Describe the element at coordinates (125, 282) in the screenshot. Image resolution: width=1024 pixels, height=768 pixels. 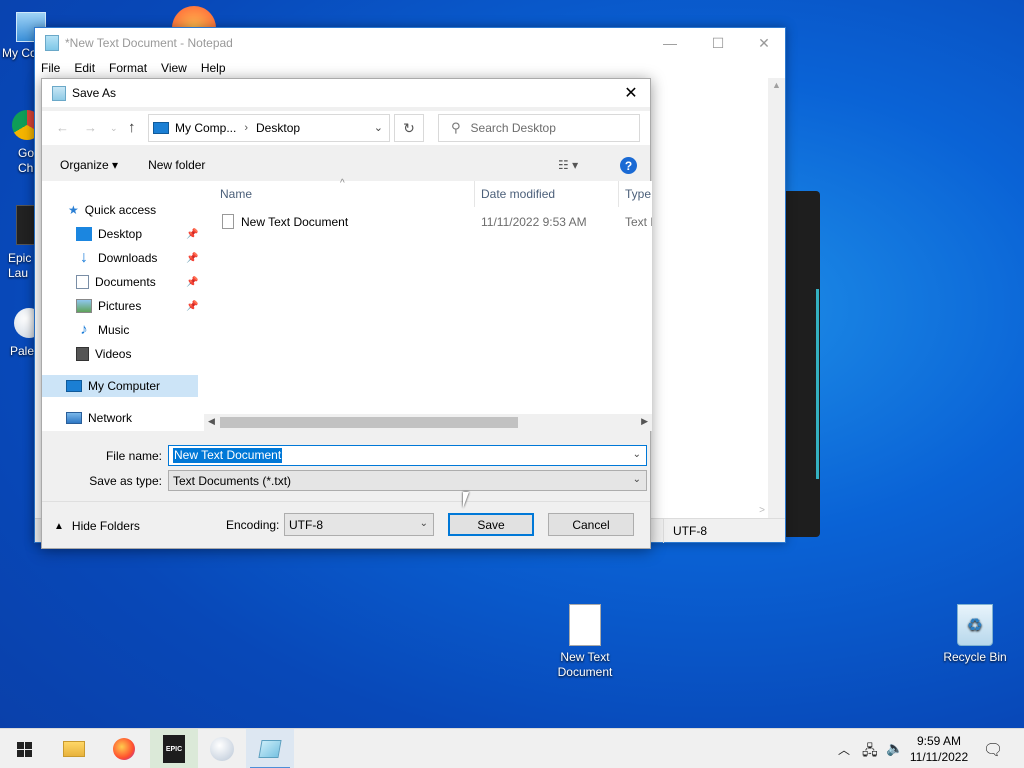
I see `nav-label: Documents` at that location.